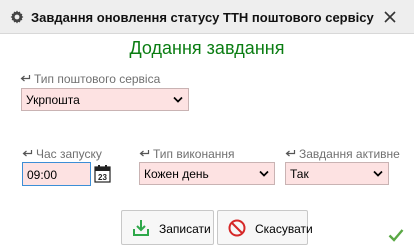 The image size is (414, 252). I want to click on task-active-select: Так, so click(337, 173).